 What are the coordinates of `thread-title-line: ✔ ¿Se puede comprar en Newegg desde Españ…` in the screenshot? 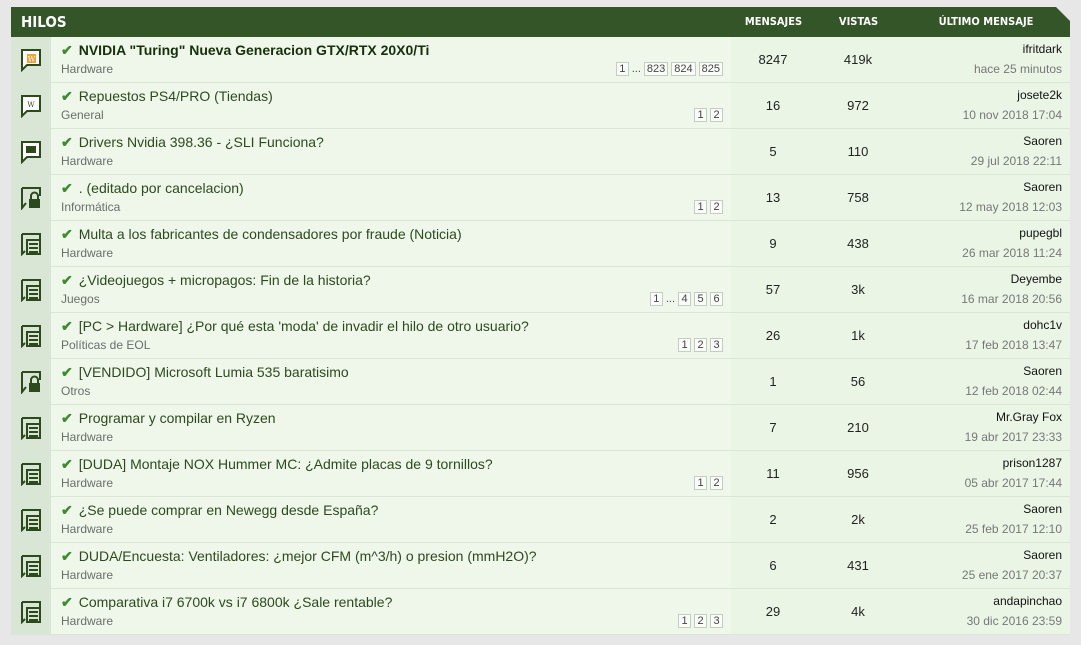 It's located at (219, 510).